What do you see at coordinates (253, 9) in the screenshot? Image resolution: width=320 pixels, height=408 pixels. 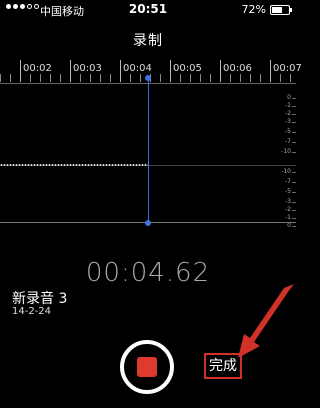 I see `battery-percent: 72%` at bounding box center [253, 9].